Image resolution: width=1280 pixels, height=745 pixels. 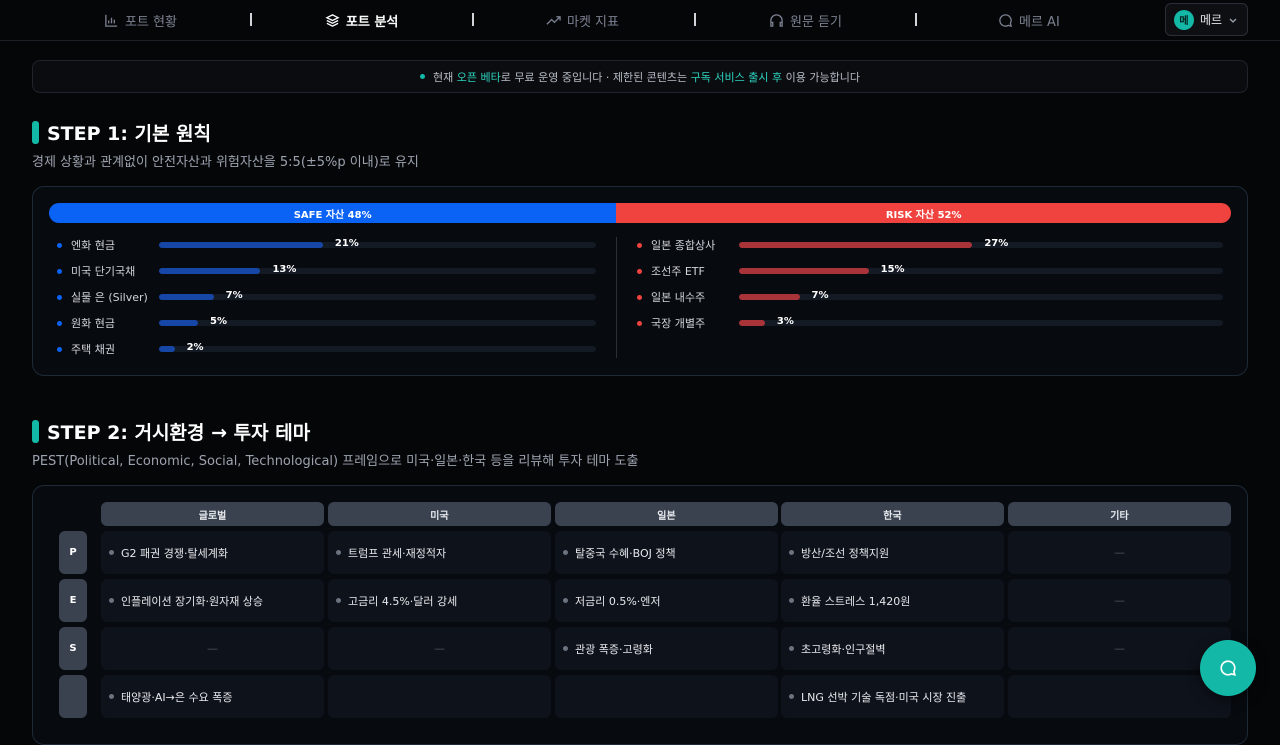 What do you see at coordinates (930, 271) in the screenshot?
I see `risk-asset-row: 조선주 ETF 15%` at bounding box center [930, 271].